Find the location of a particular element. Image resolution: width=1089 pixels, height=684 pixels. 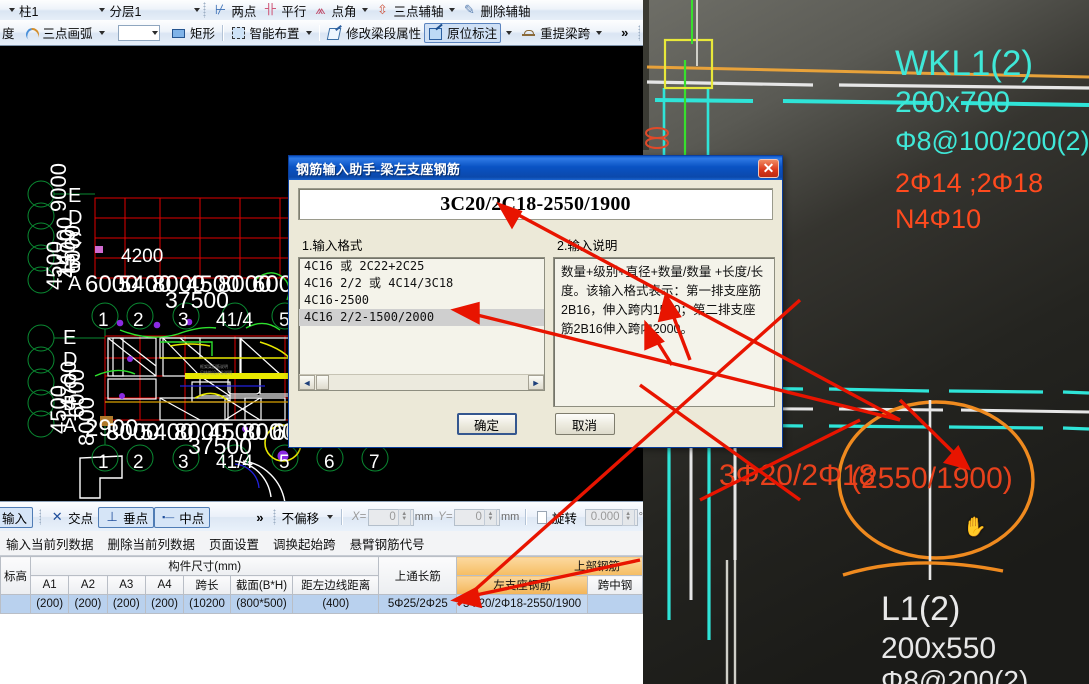

svg-text: 41/4 is located at coordinates (234, 320).